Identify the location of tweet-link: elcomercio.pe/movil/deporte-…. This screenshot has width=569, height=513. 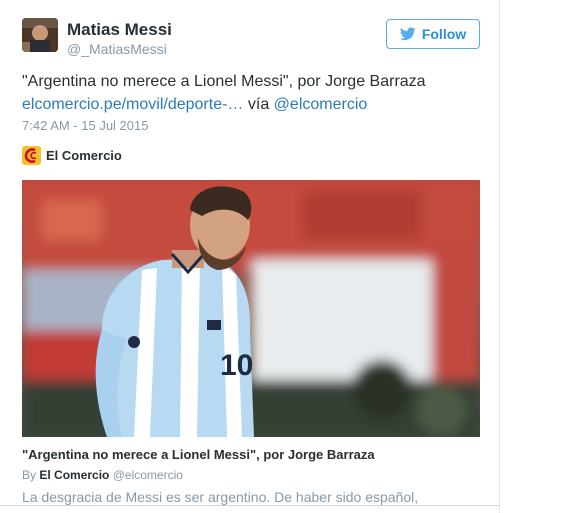
(132, 104).